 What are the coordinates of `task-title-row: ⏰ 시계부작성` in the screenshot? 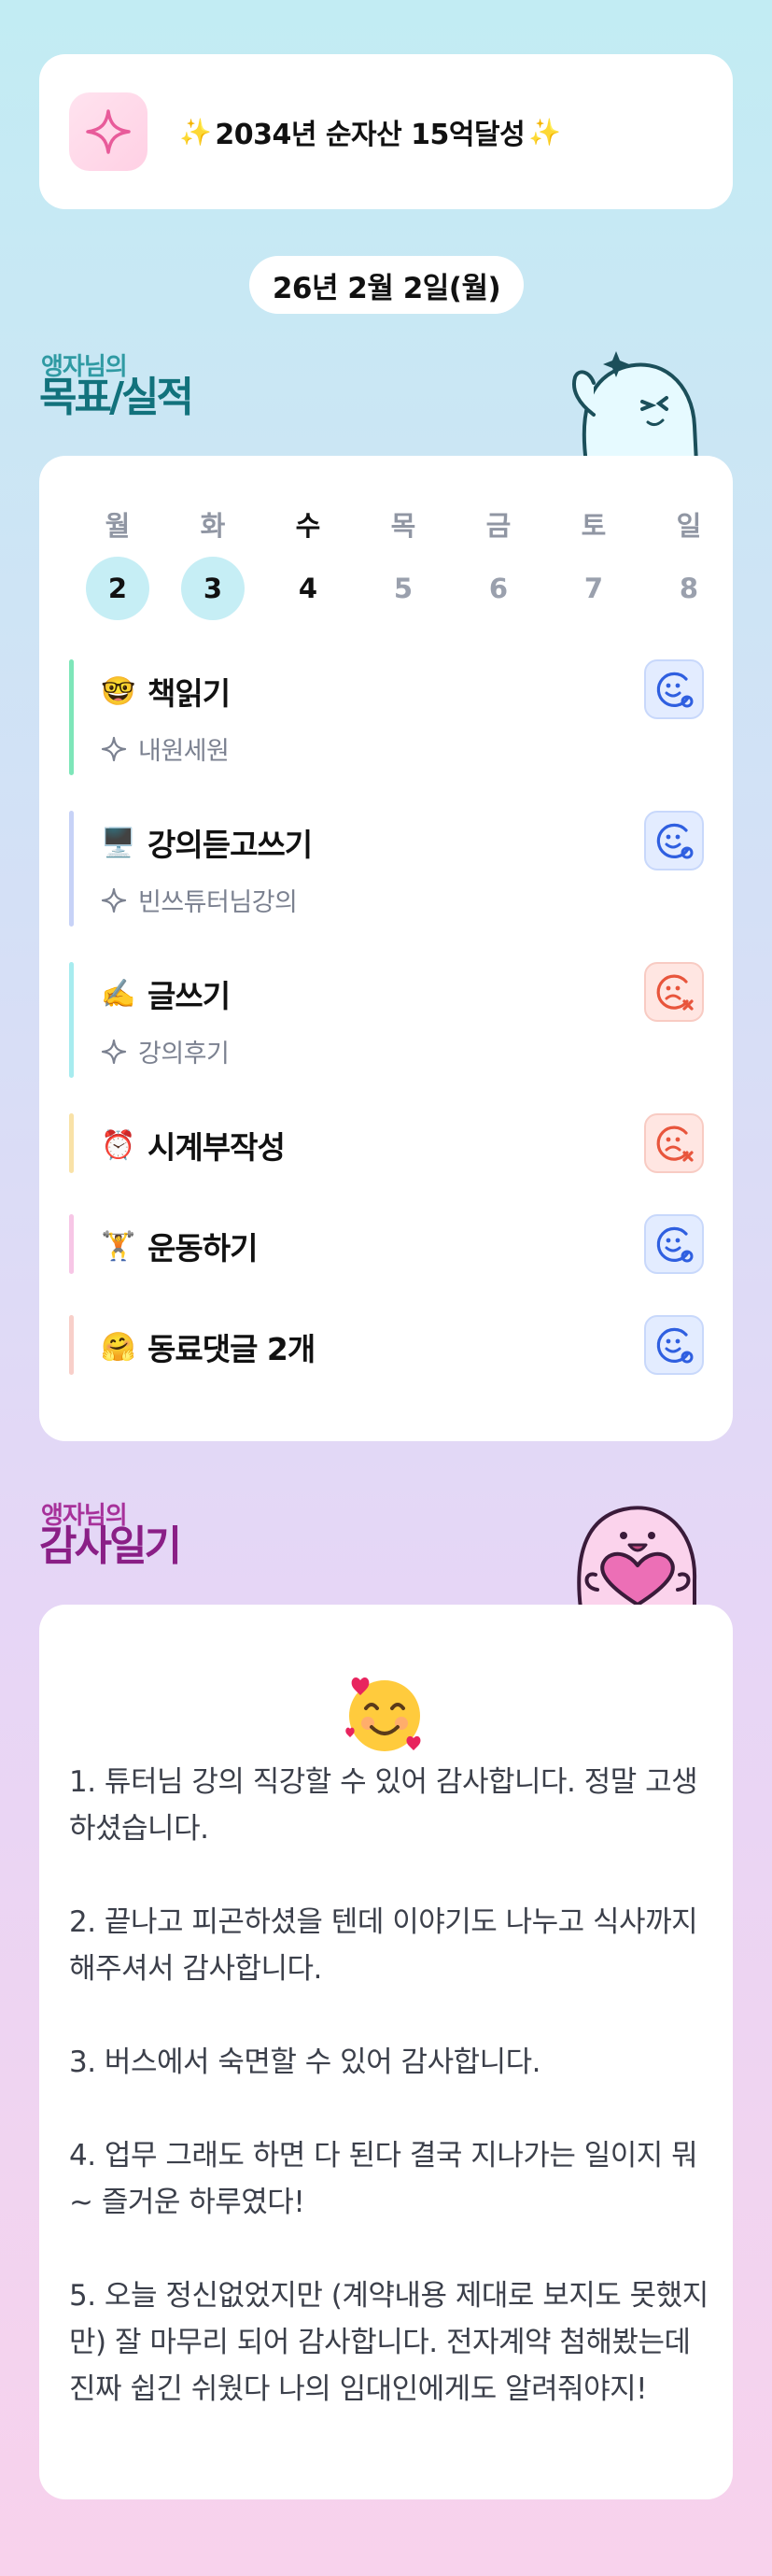 It's located at (193, 1145).